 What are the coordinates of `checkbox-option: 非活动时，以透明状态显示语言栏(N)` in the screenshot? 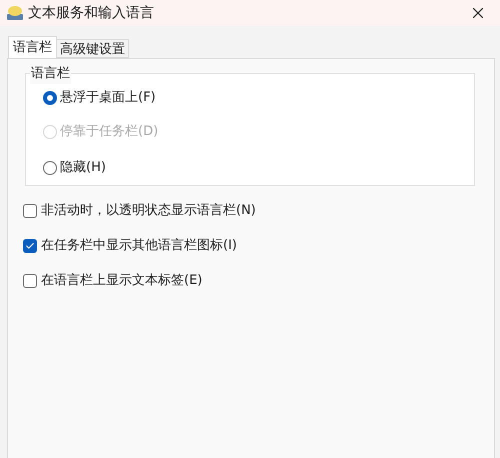 It's located at (250, 211).